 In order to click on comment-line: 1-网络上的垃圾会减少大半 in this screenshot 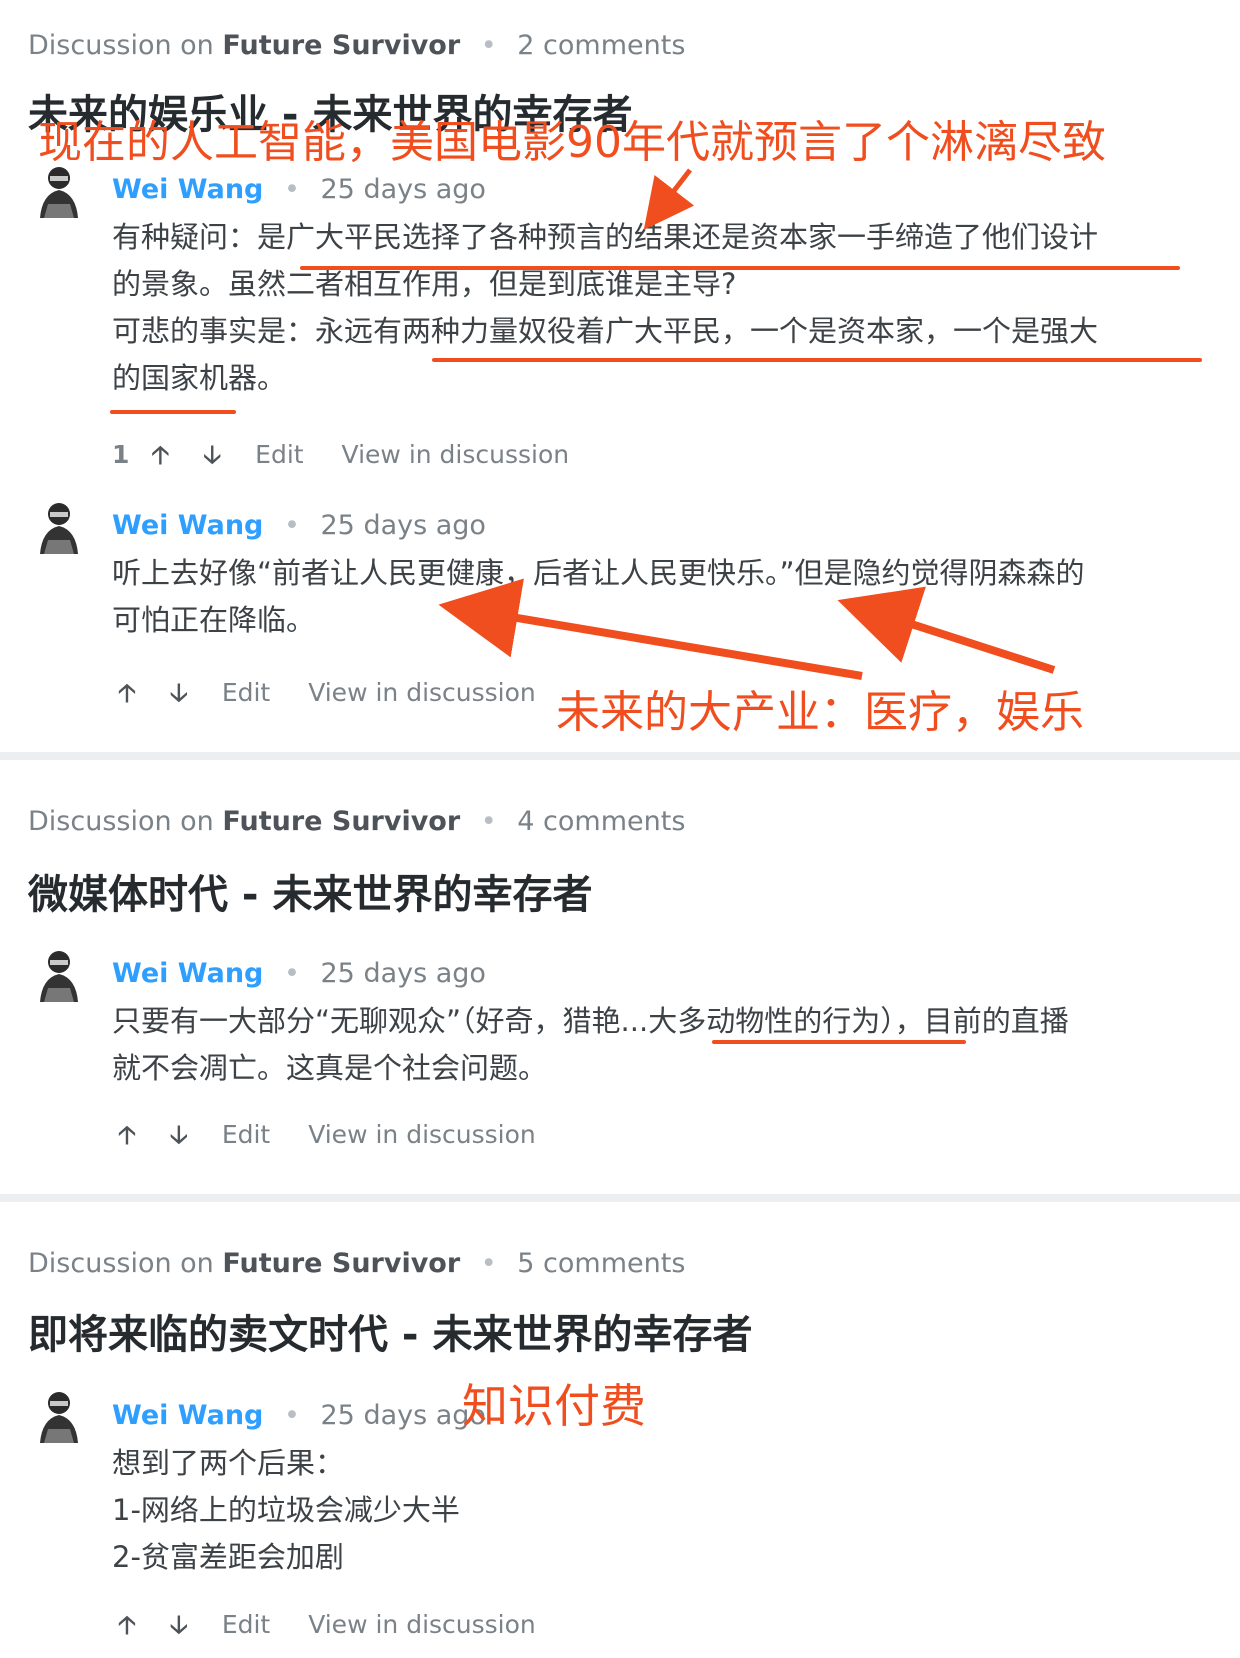, I will do `click(286, 1510)`.